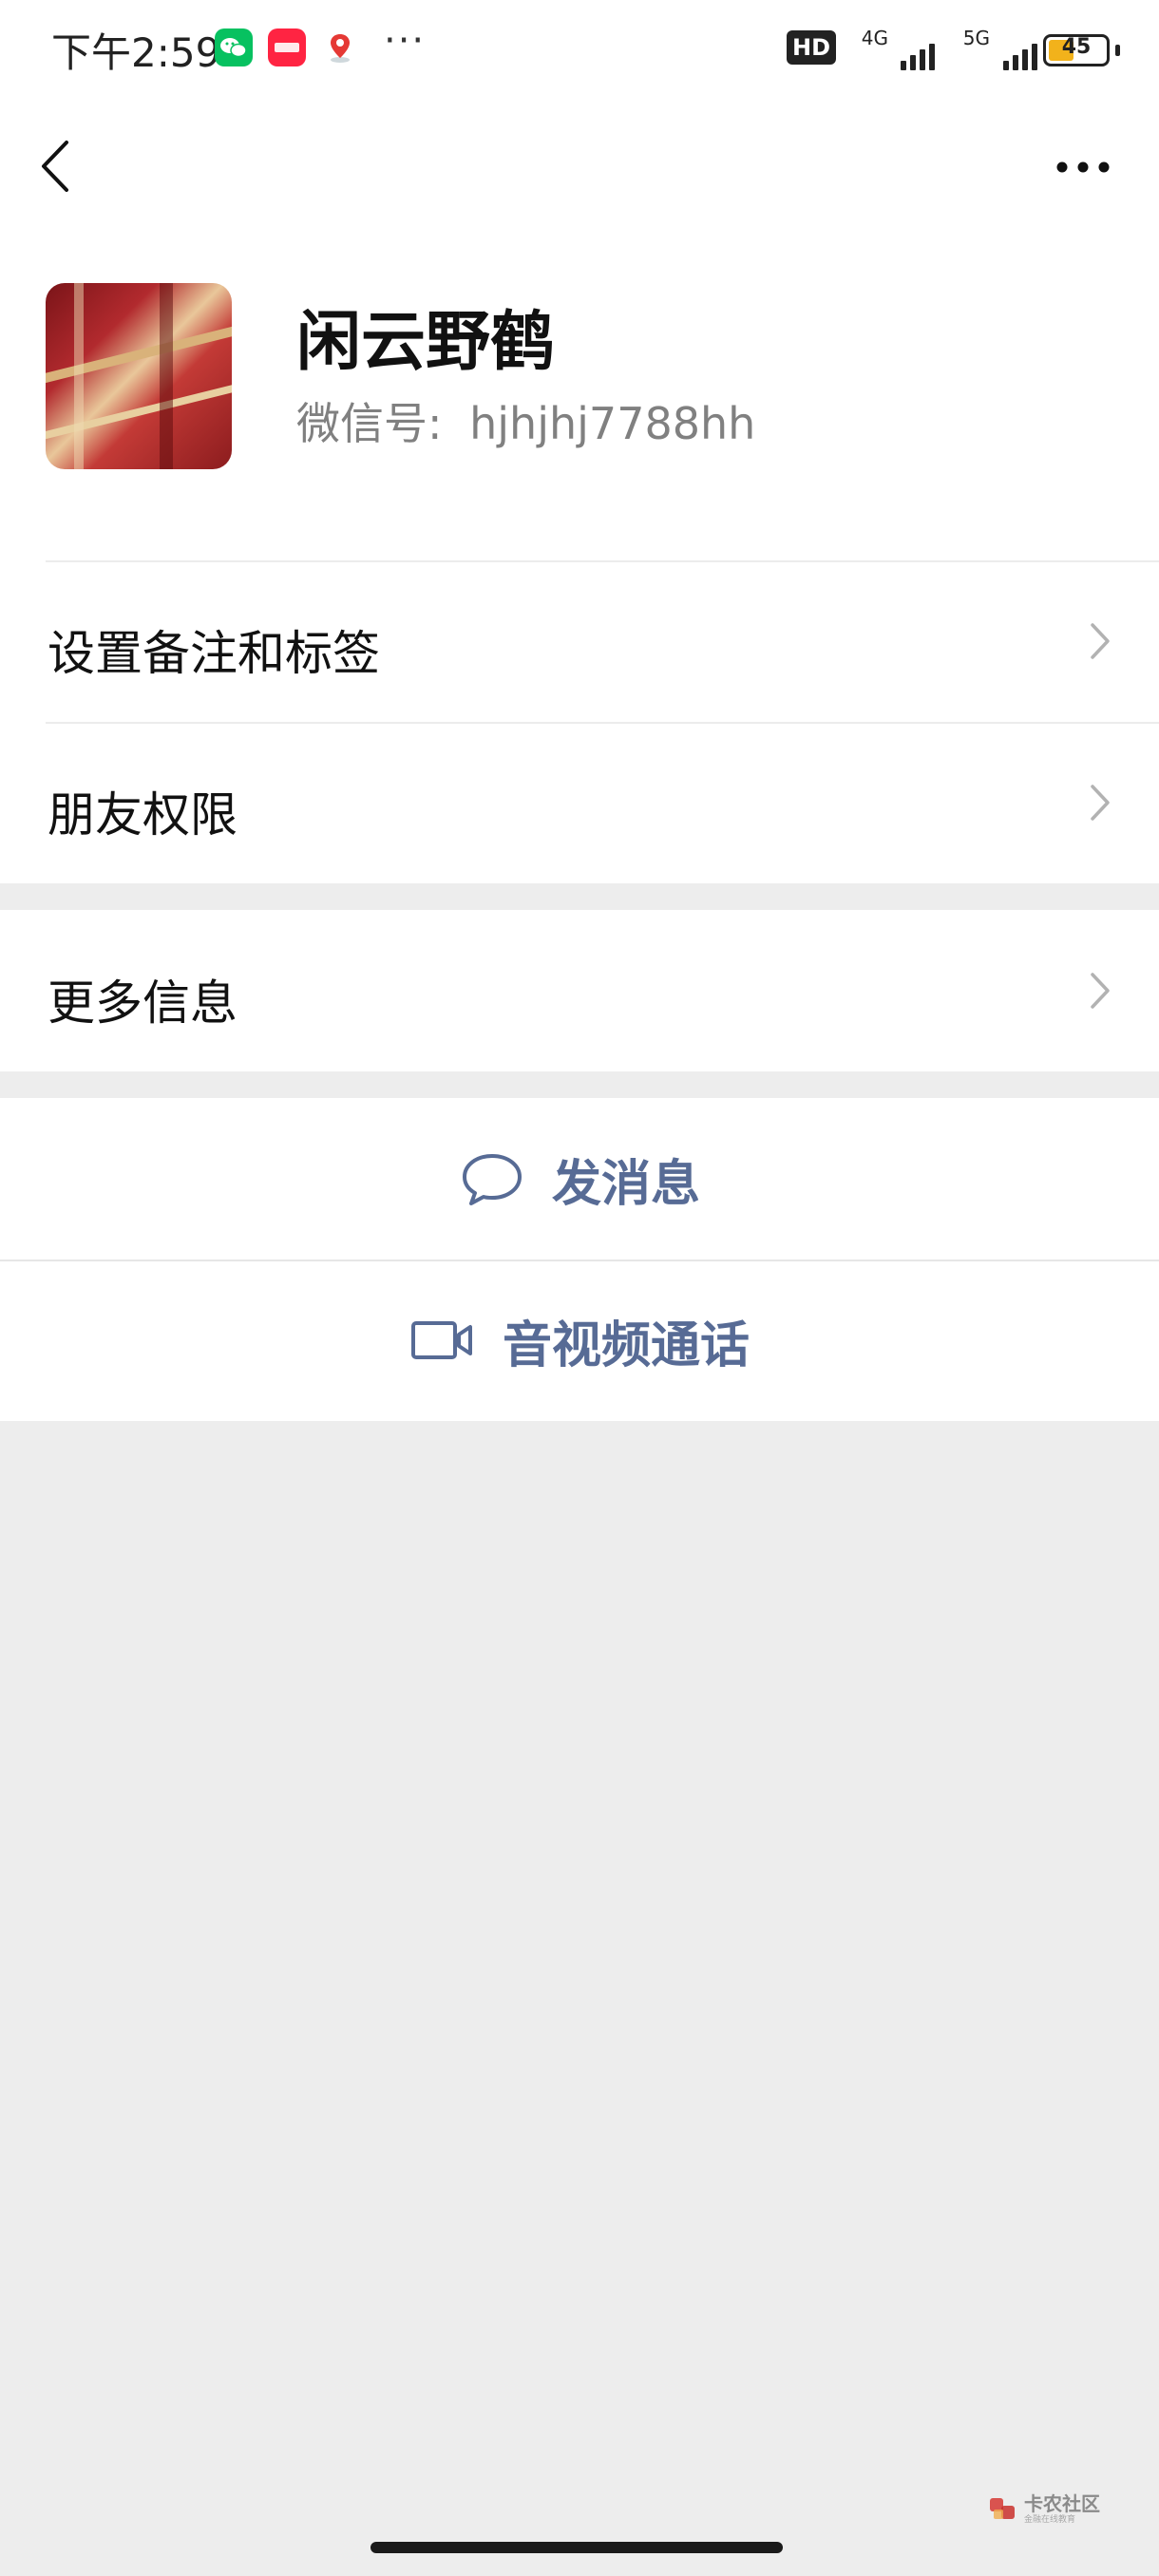  What do you see at coordinates (612, 423) in the screenshot?
I see `wechat-id-value: hjhjhj7788hh` at bounding box center [612, 423].